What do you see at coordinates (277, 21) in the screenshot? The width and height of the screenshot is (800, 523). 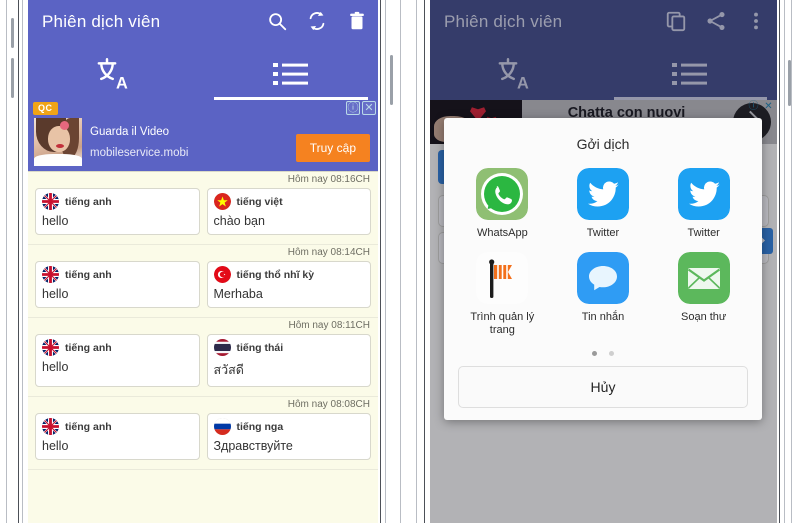 I see `search-icon` at bounding box center [277, 21].